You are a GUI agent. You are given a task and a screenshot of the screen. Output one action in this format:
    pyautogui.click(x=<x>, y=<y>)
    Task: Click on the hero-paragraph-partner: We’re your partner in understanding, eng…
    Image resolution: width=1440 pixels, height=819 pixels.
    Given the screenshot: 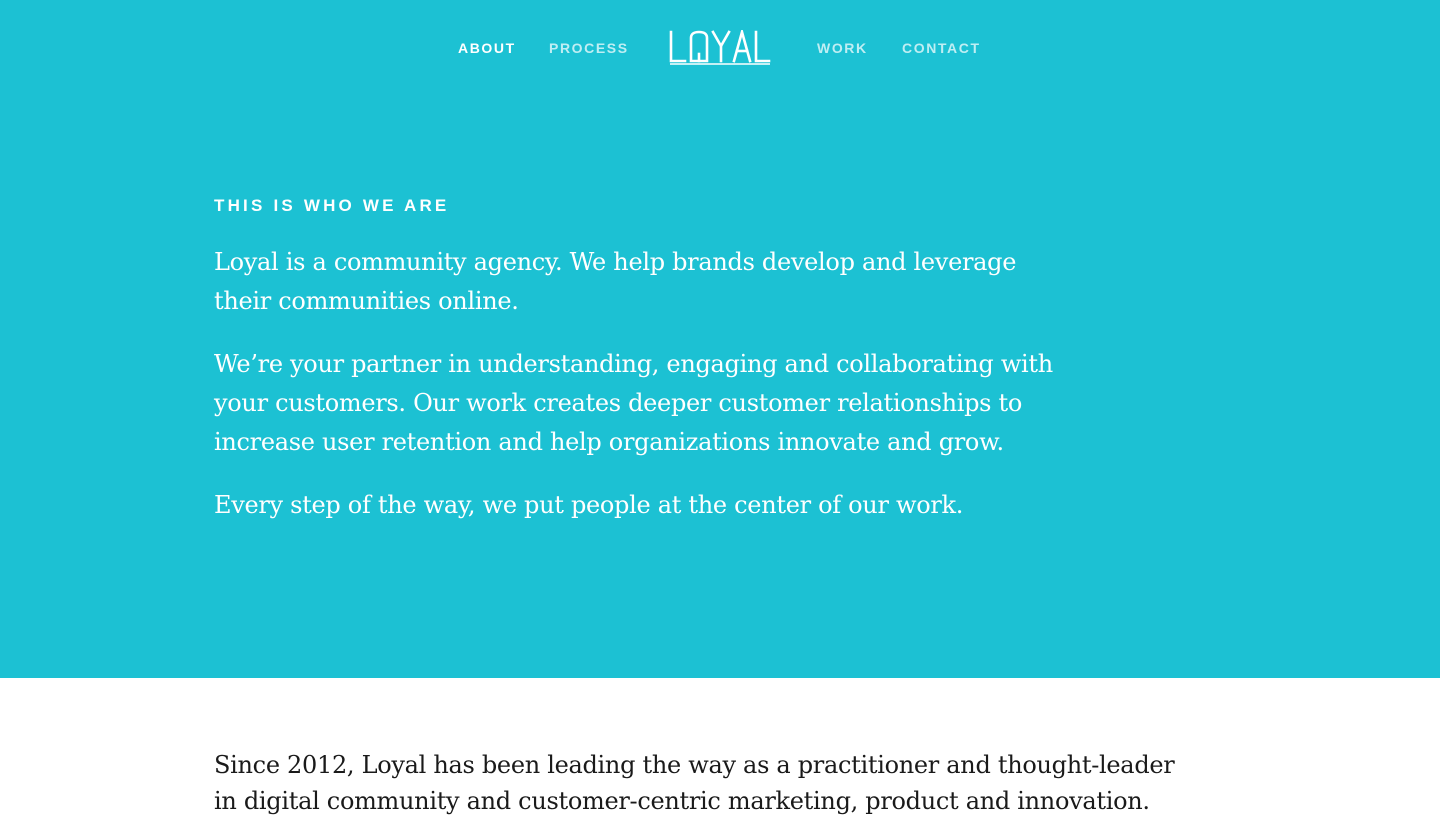 What is the action you would take?
    pyautogui.click(x=633, y=403)
    